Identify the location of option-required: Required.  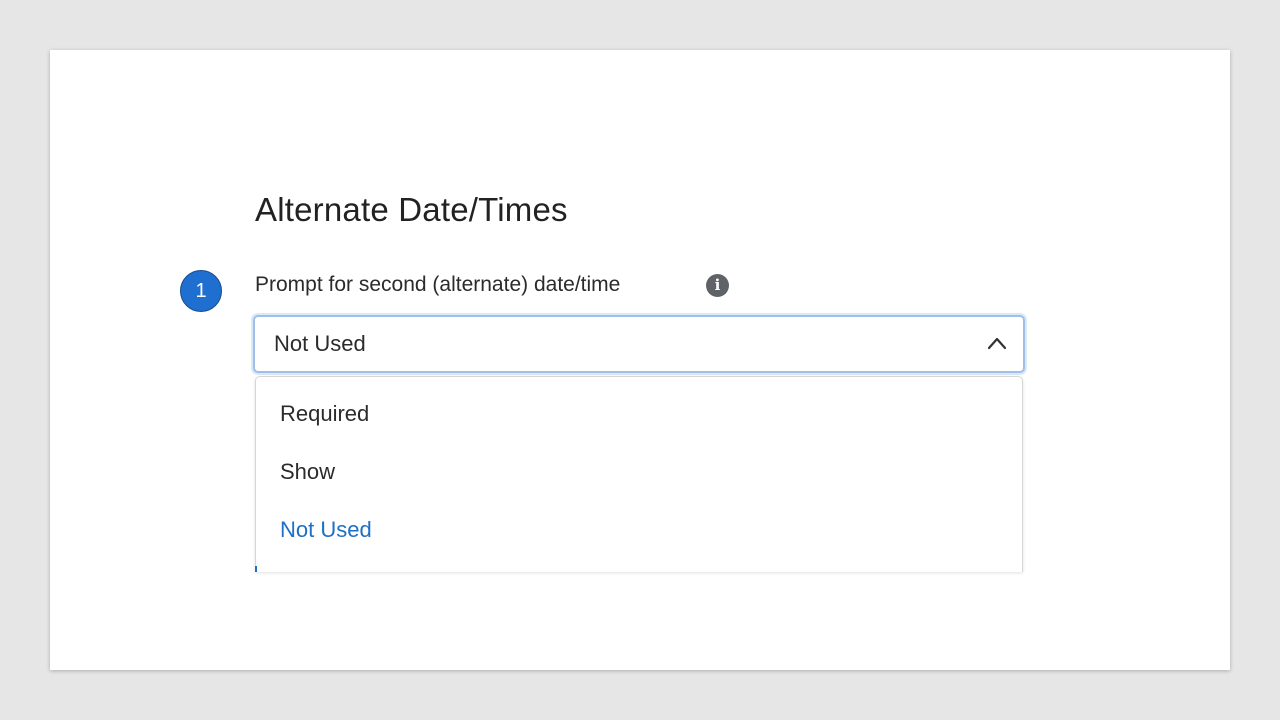
(324, 414).